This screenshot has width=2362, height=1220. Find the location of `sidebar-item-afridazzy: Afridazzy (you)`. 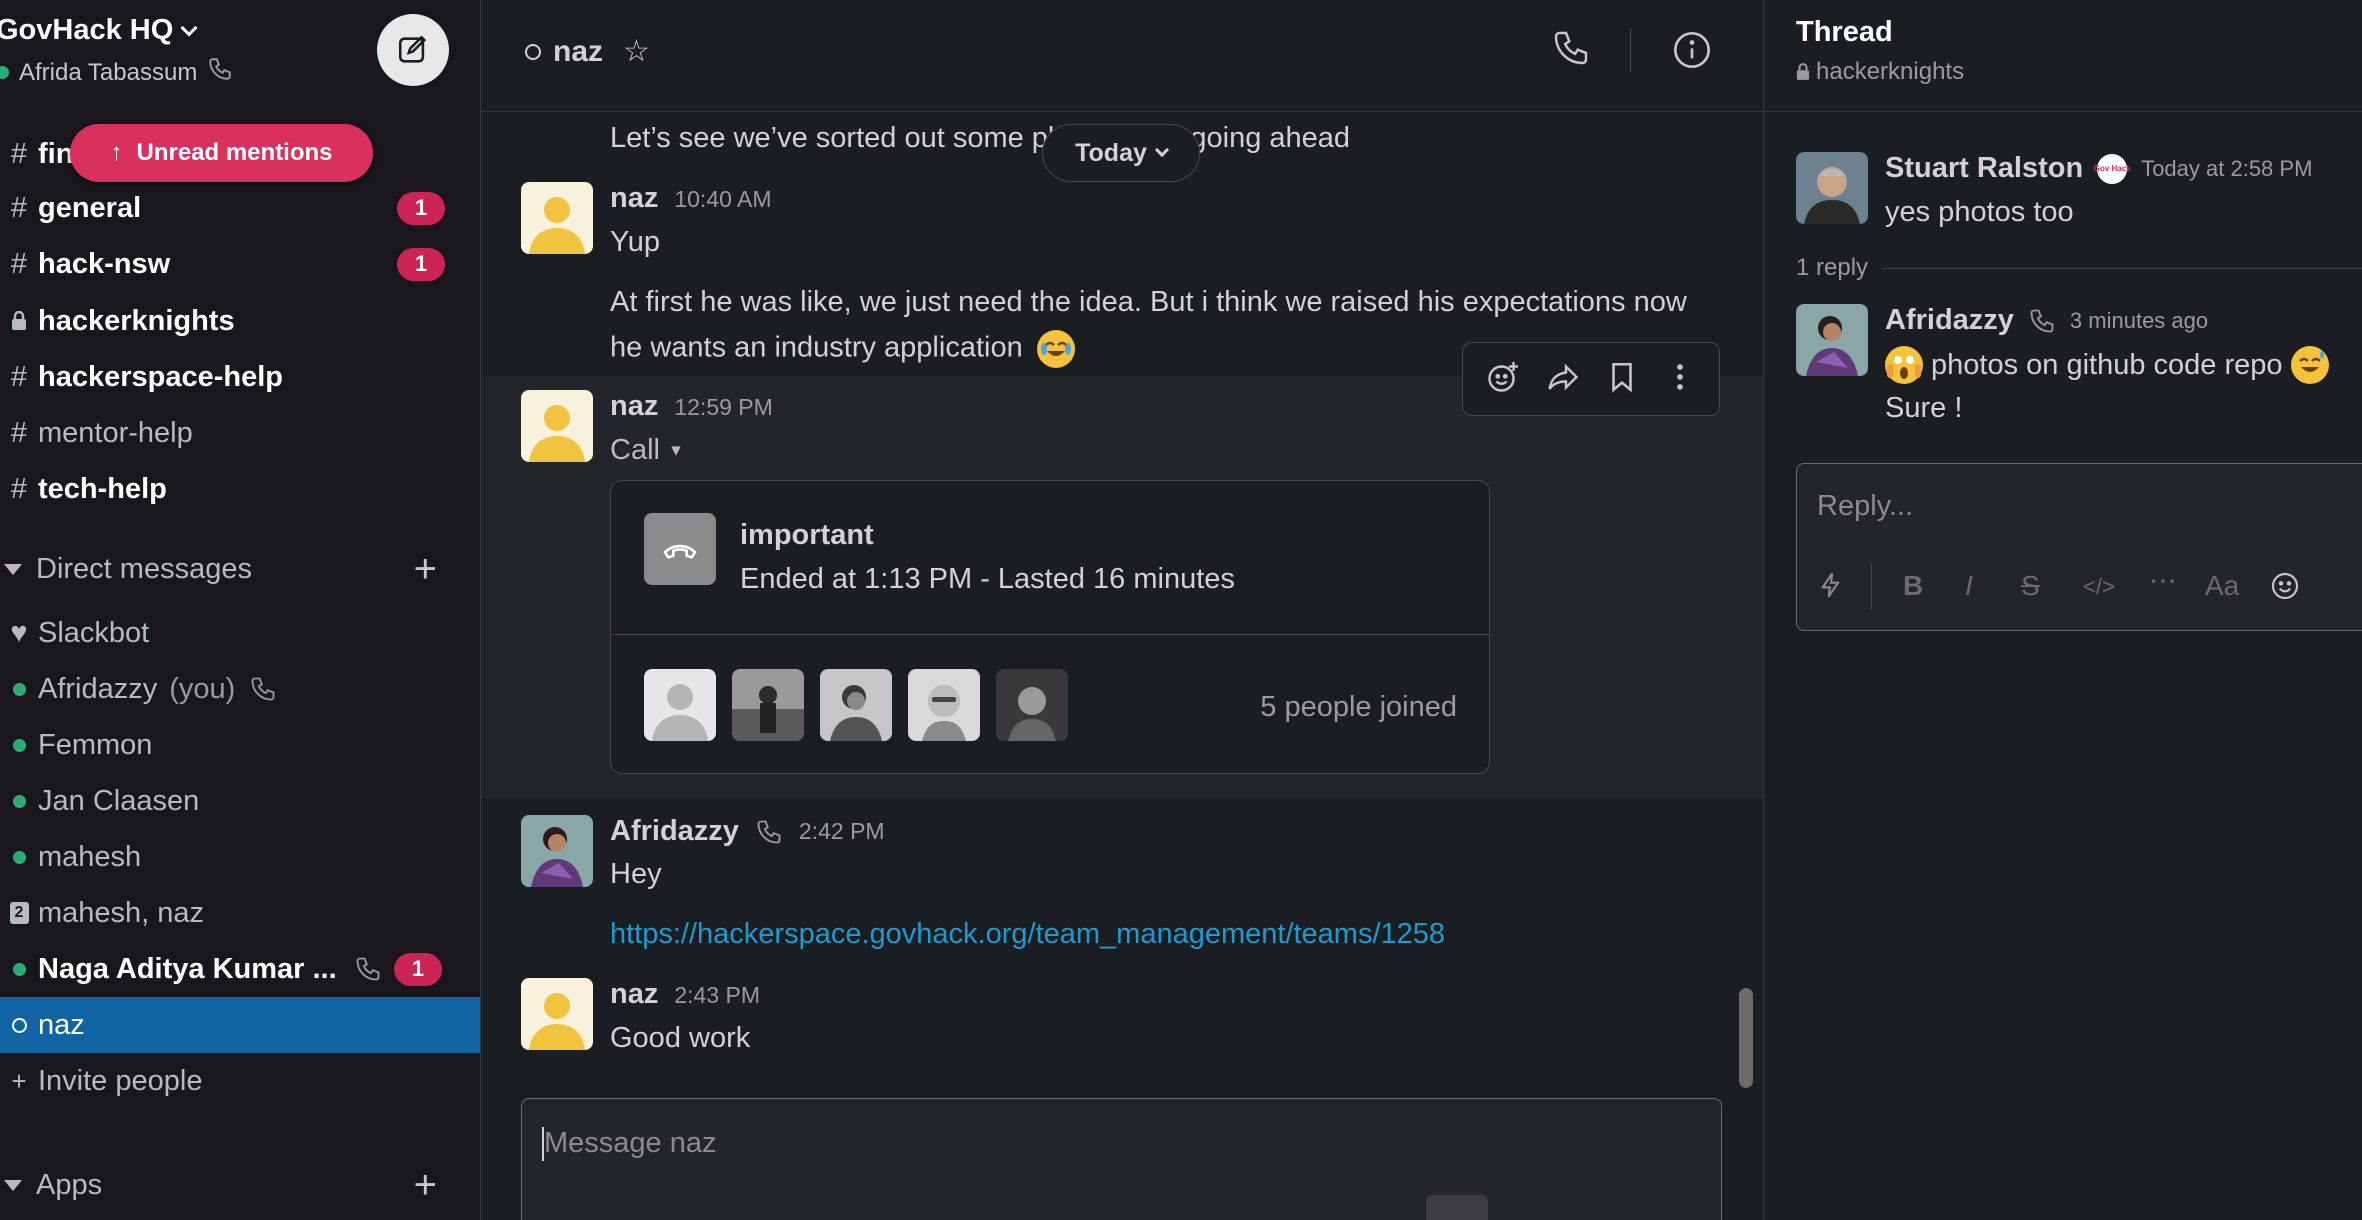

sidebar-item-afridazzy: Afridazzy (you) is located at coordinates (240, 689).